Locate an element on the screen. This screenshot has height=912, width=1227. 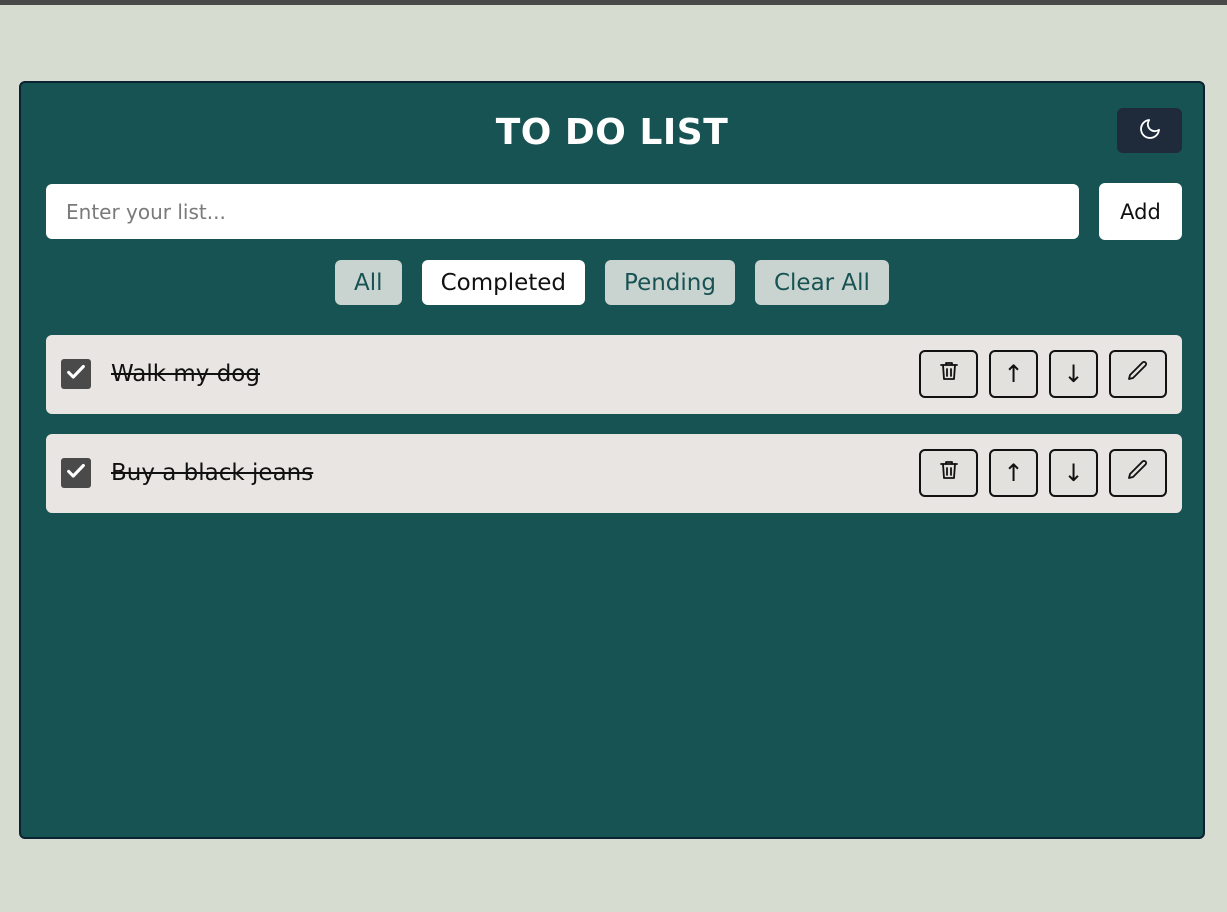
todo-input is located at coordinates (562, 211).